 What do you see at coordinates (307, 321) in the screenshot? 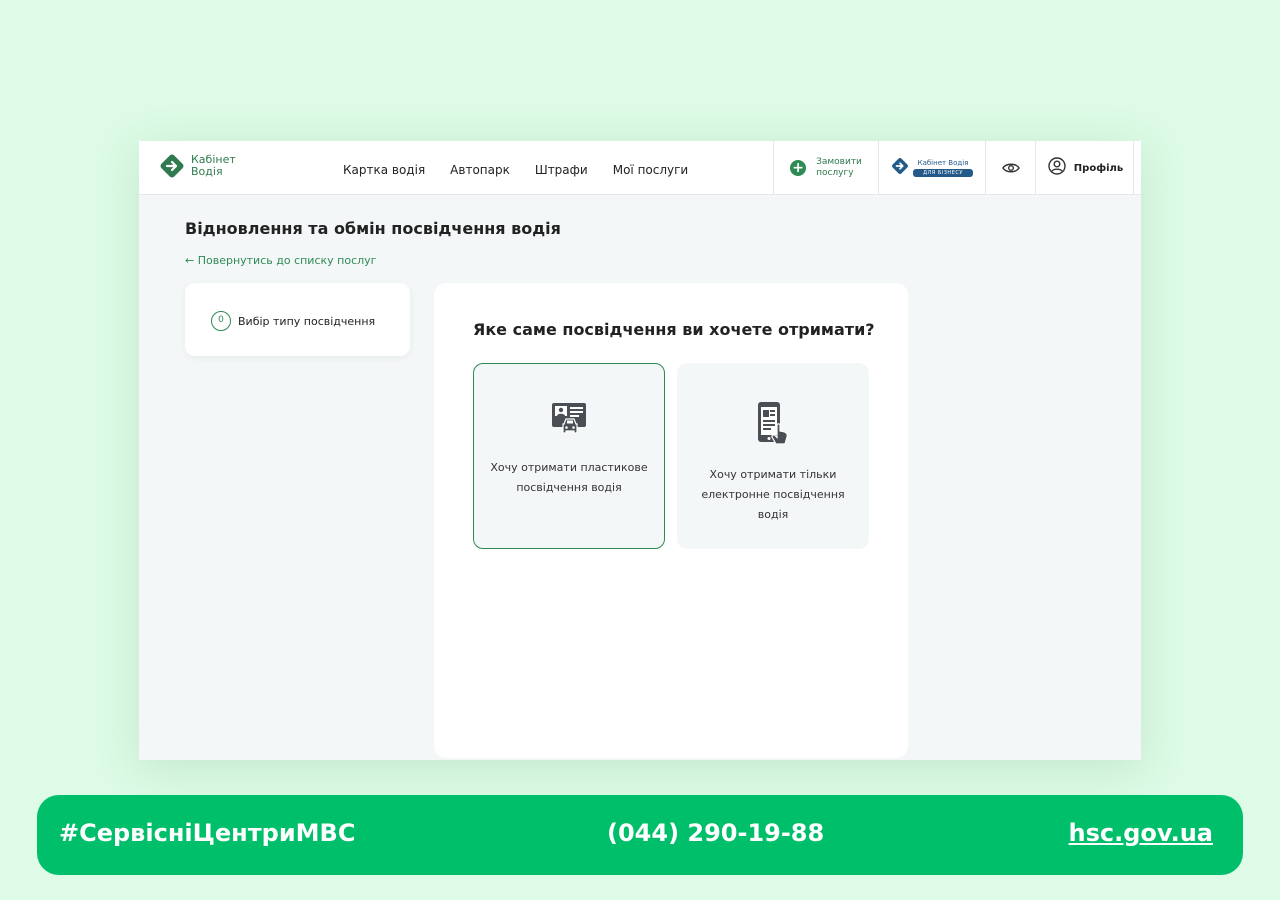
I see `step-label: Вибір типу посвідчення` at bounding box center [307, 321].